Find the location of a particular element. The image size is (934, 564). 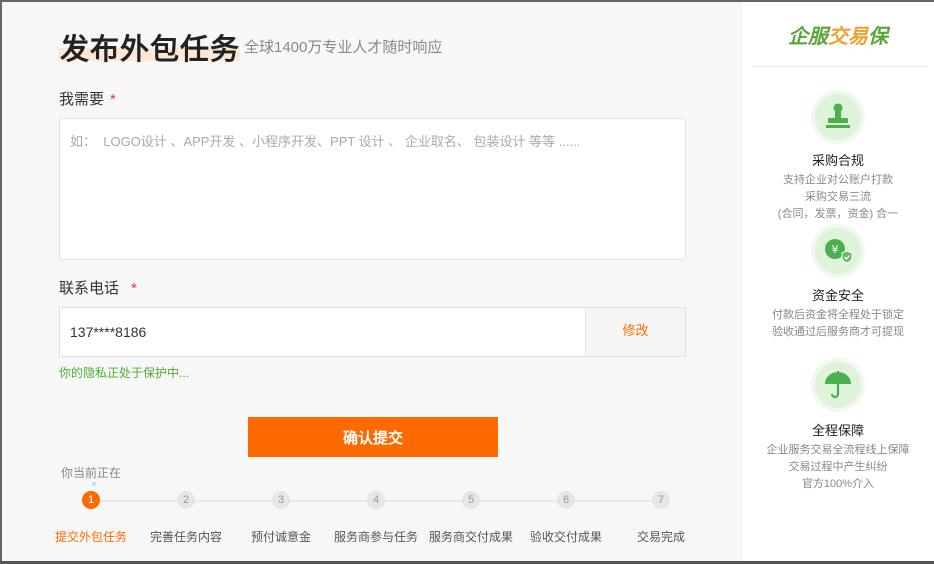

phone-field-row: 修改 is located at coordinates (372, 332).